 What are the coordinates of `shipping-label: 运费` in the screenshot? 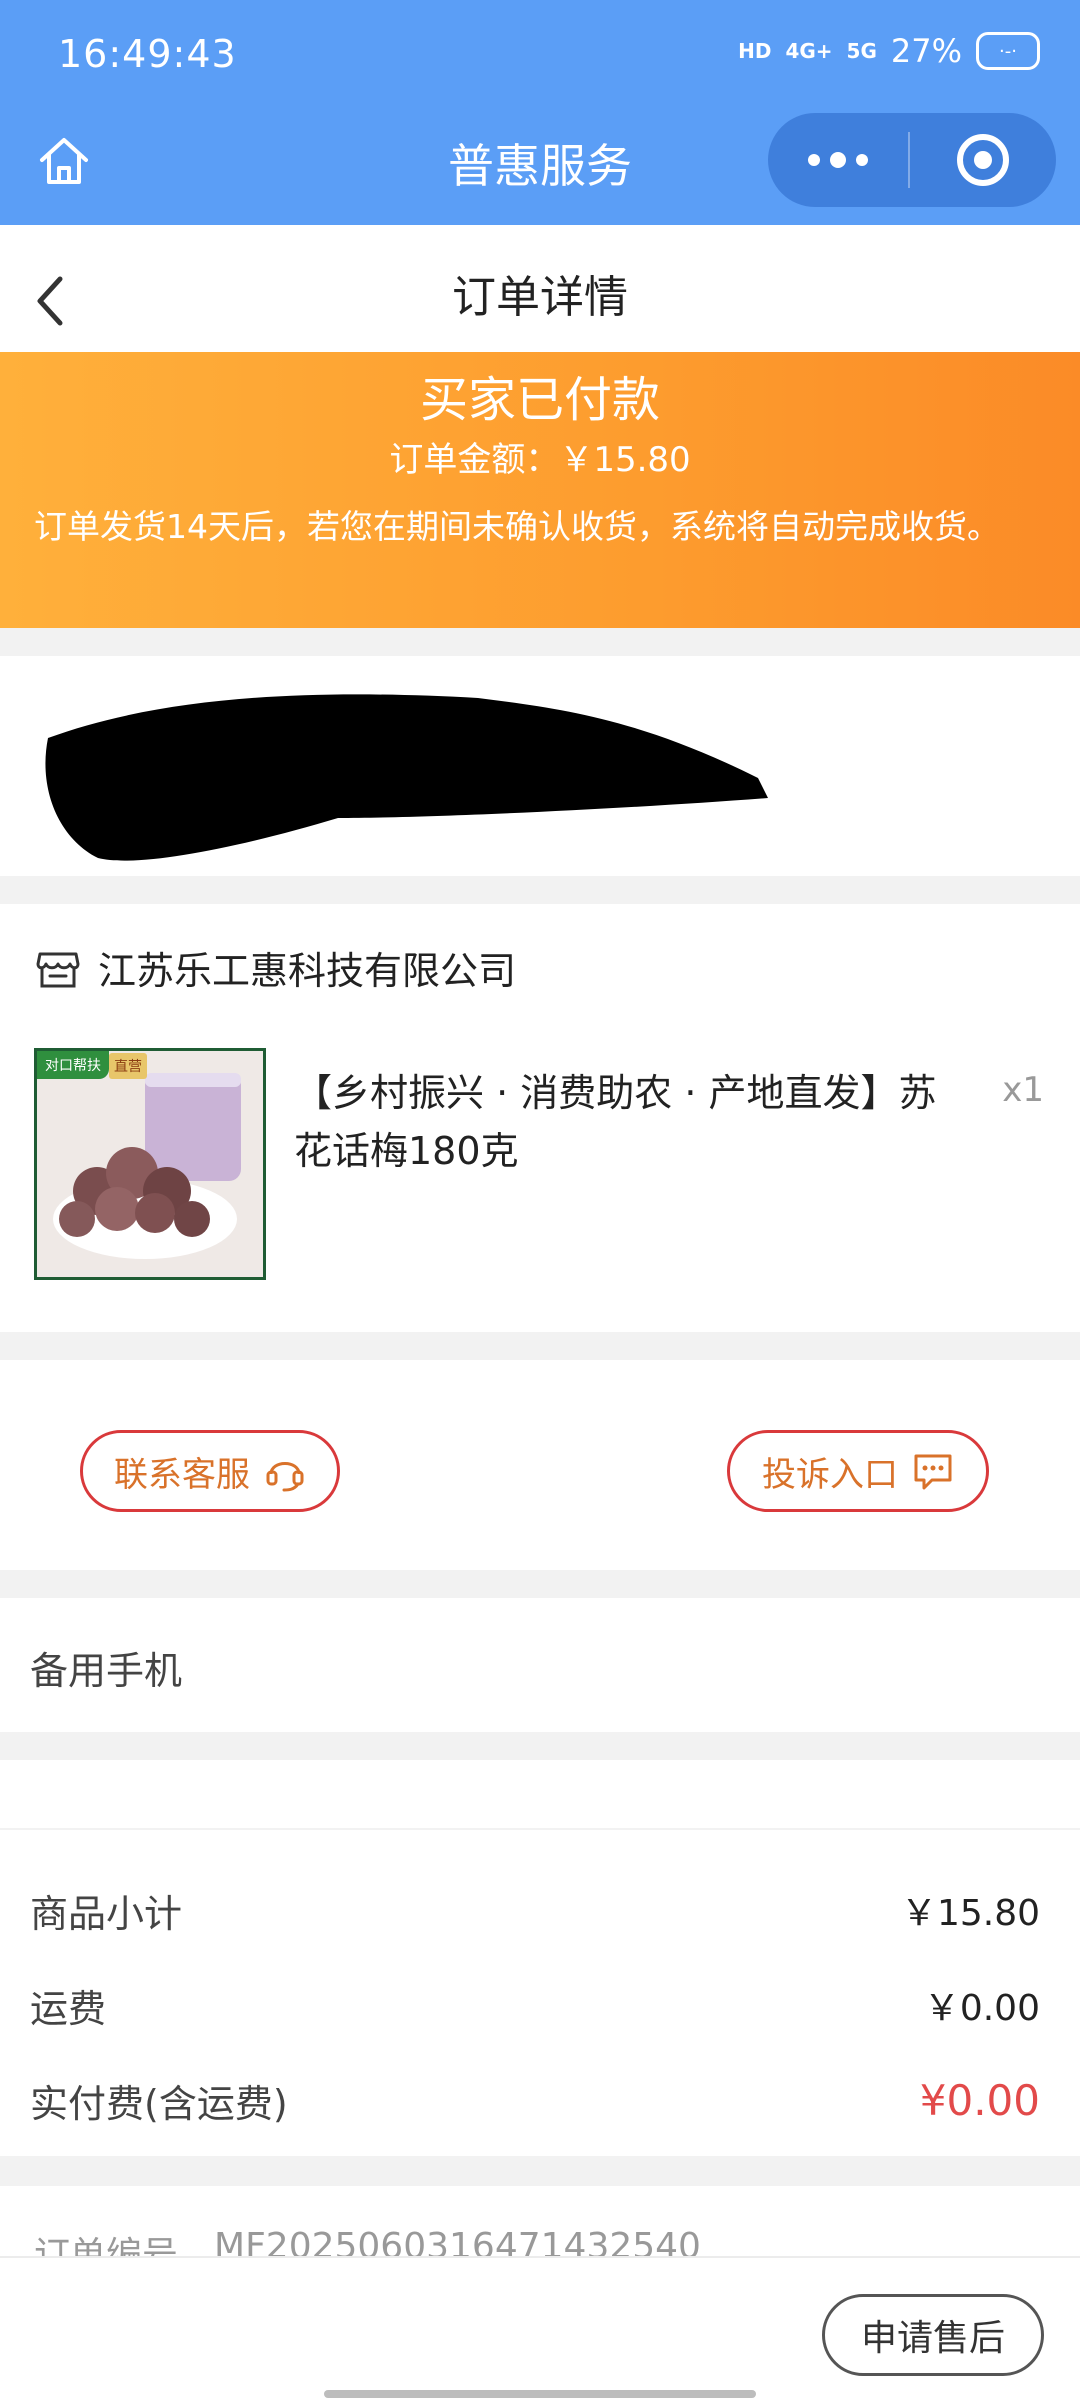 It's located at (68, 2008).